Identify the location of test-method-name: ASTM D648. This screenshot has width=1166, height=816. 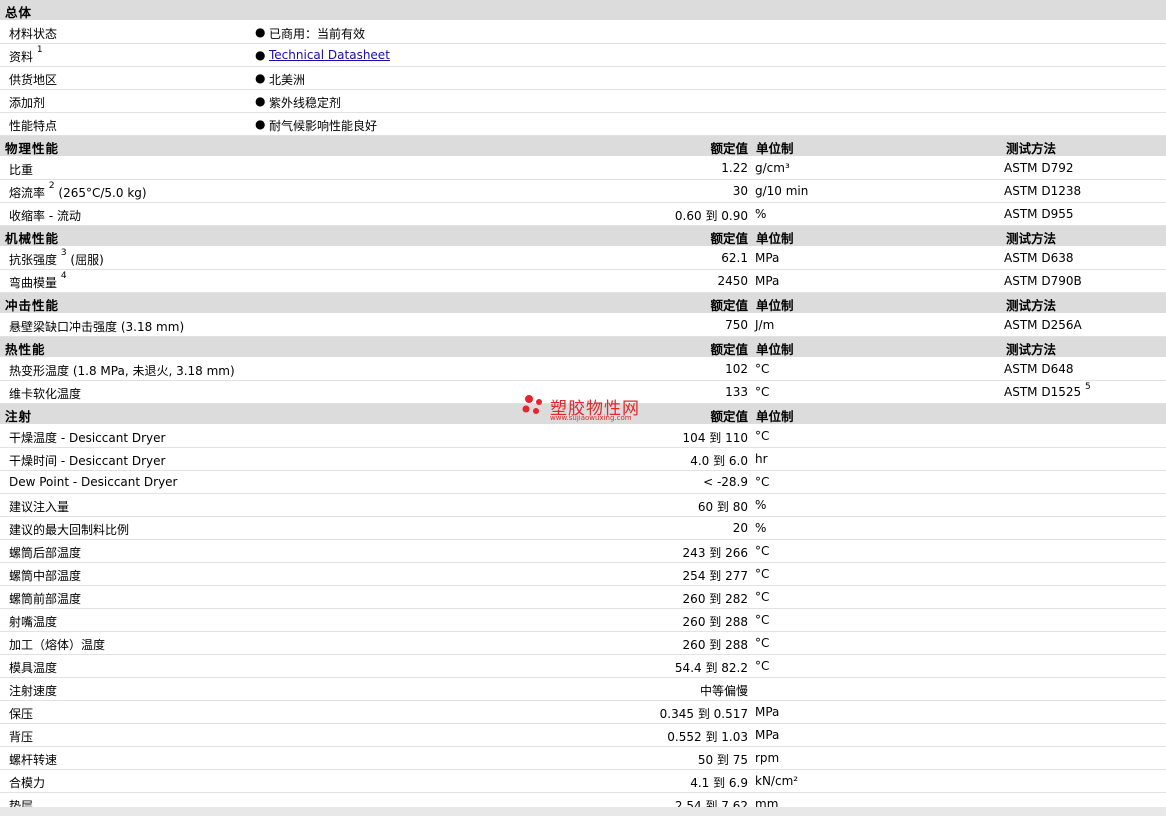
(1039, 369).